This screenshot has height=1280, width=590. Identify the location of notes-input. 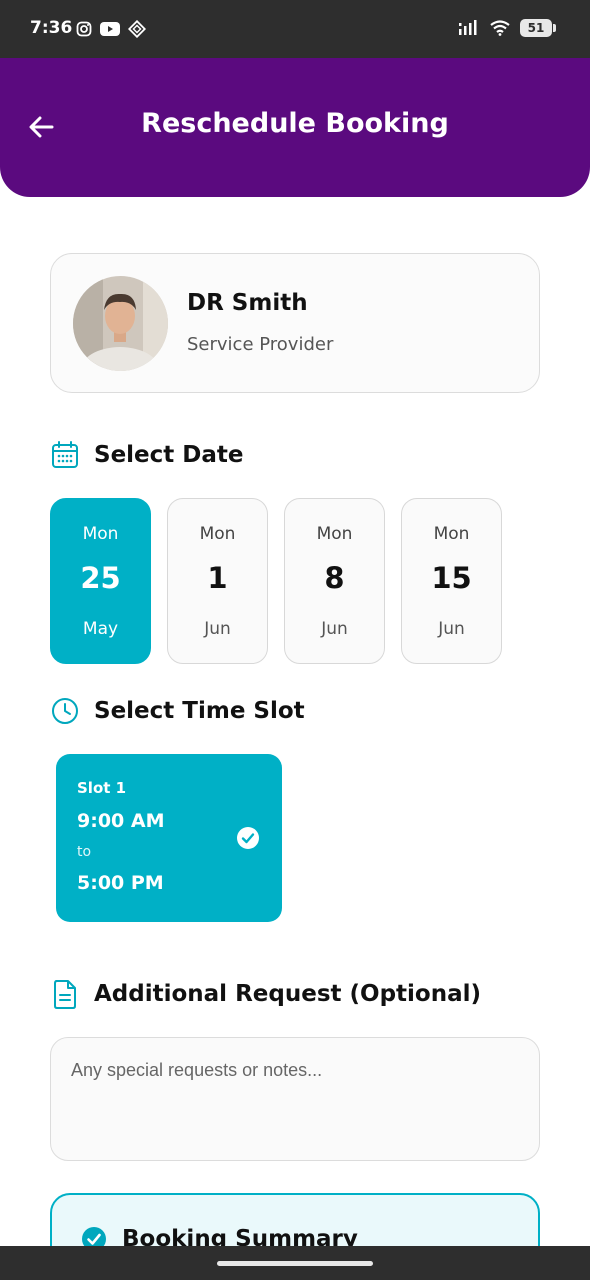
(296, 1100).